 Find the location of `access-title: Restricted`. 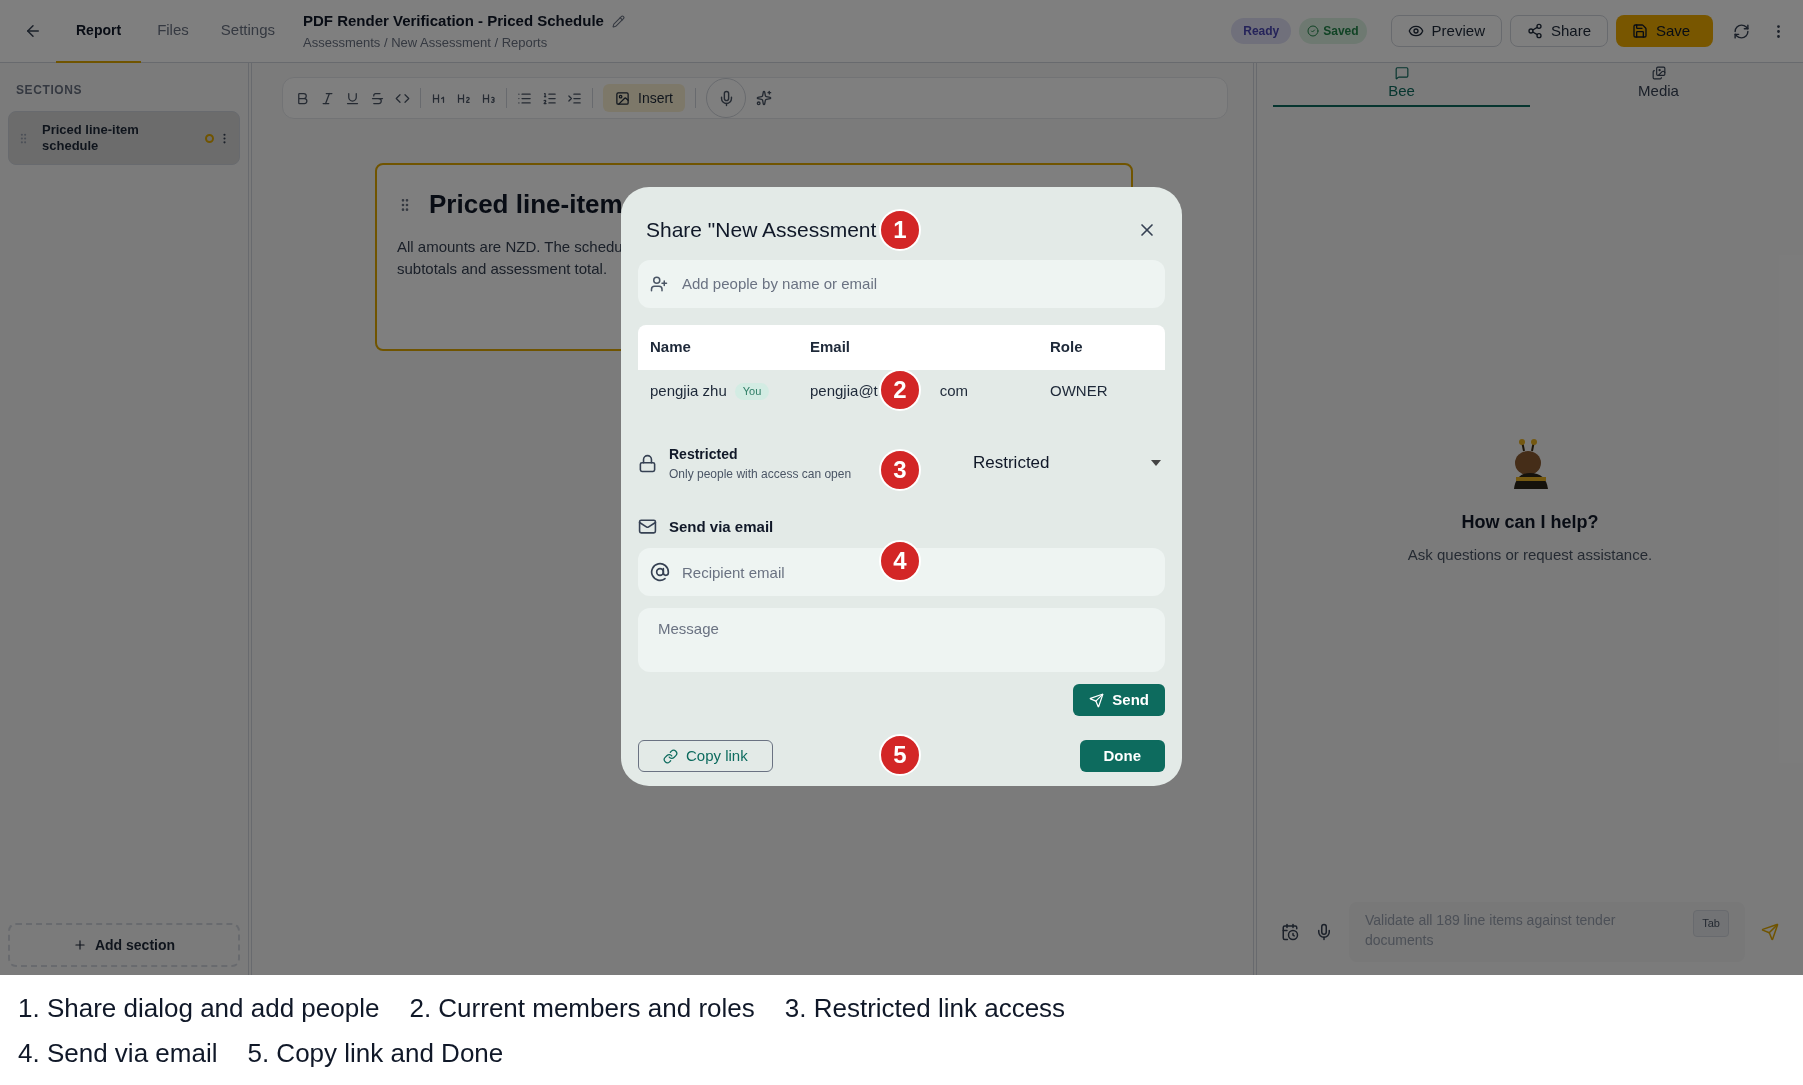

access-title: Restricted is located at coordinates (704, 454).